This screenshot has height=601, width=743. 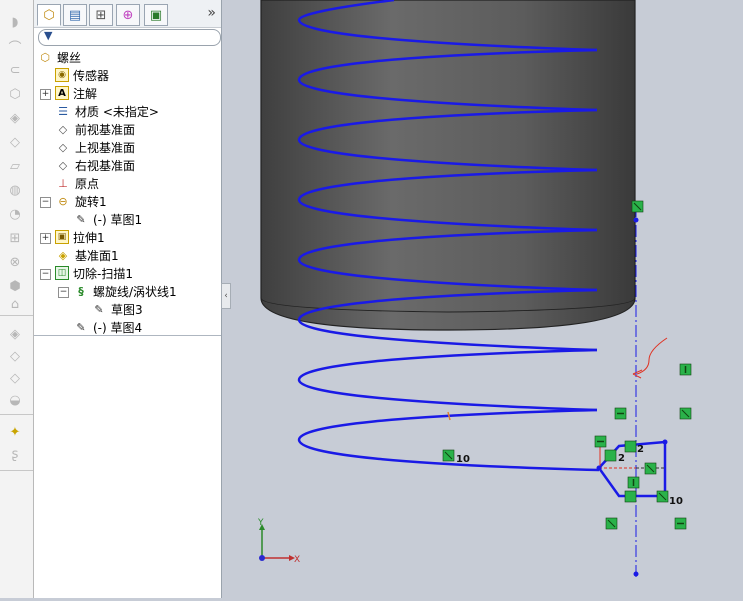 What do you see at coordinates (15, 47) in the screenshot?
I see `sweep-icon: ⌒` at bounding box center [15, 47].